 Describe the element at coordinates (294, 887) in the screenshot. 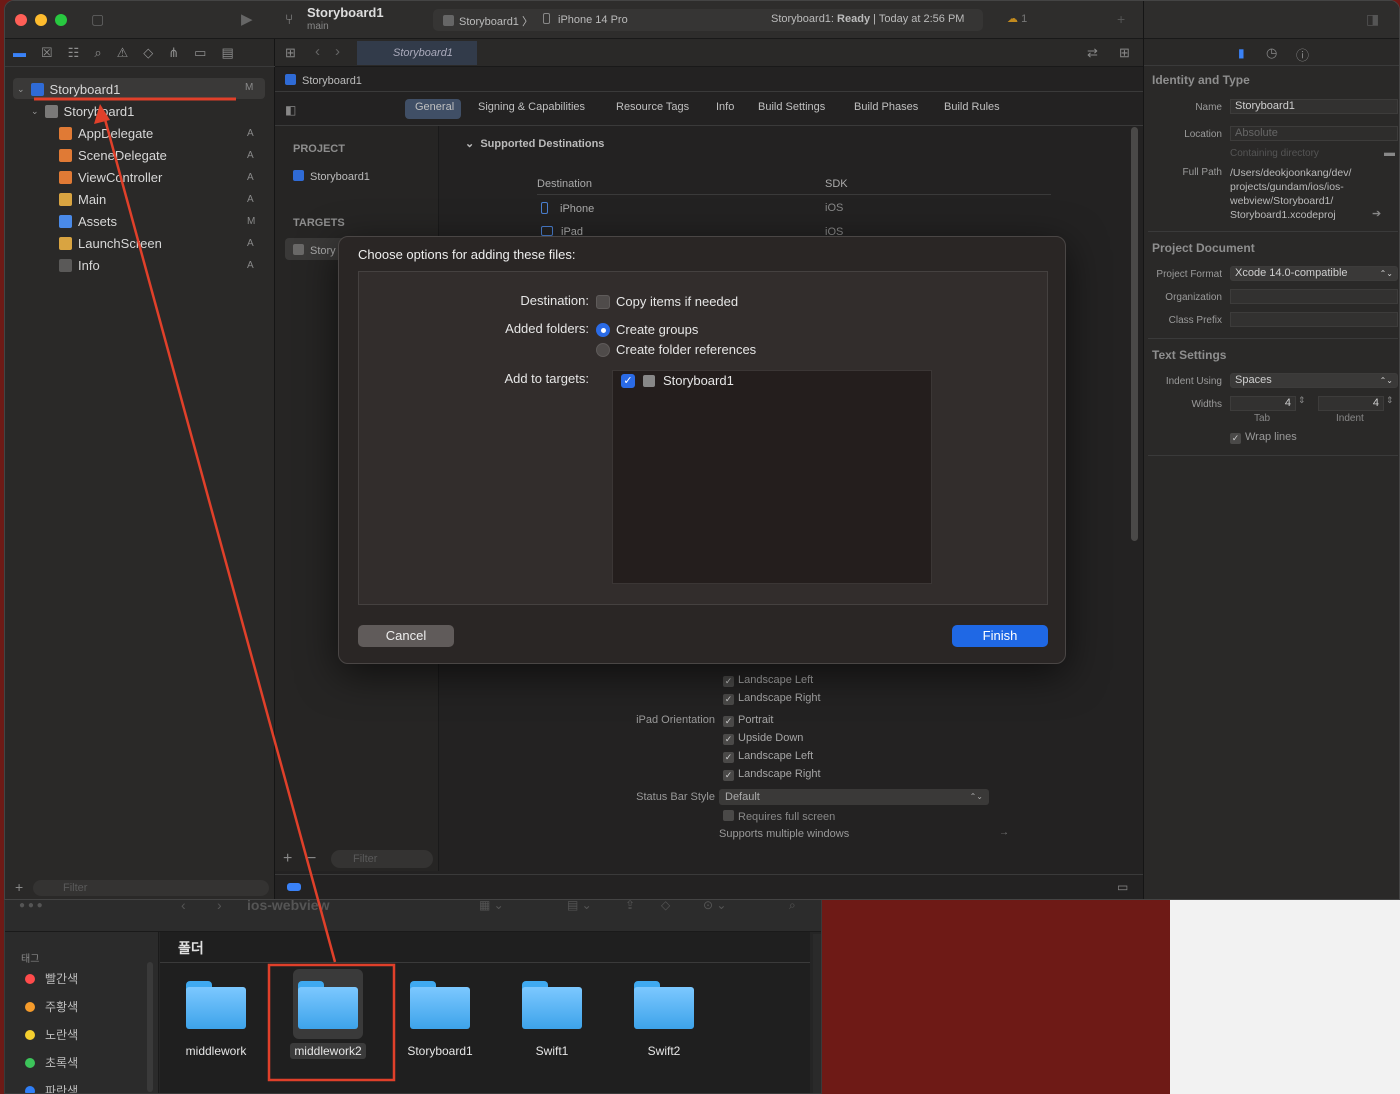

I see `debug-area-icon` at that location.